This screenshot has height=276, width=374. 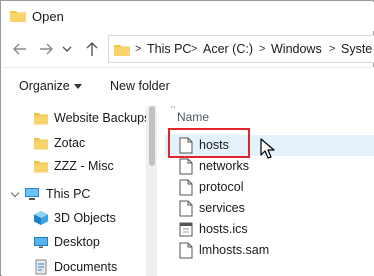 I want to click on nav-item-website-backups: Website Backups, so click(x=76, y=118).